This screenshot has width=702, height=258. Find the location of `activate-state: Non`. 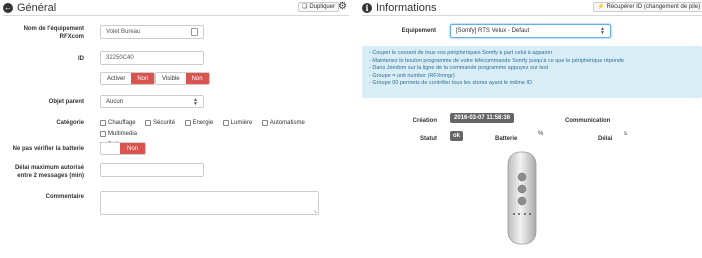

activate-state: Non is located at coordinates (143, 78).